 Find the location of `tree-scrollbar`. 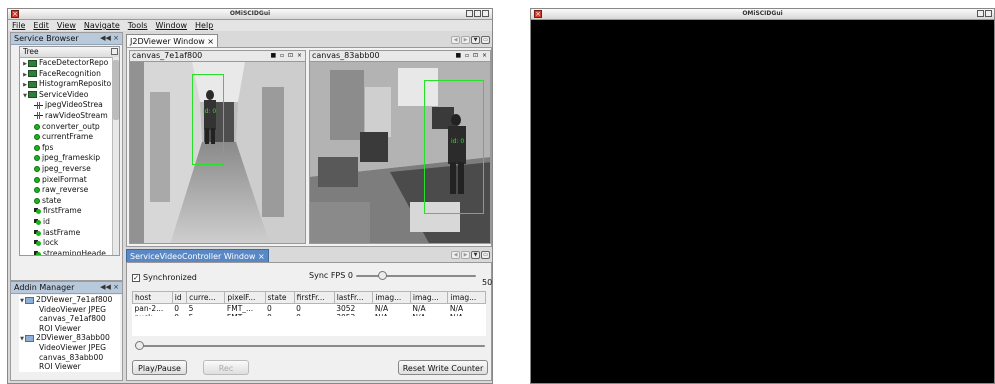

tree-scrollbar is located at coordinates (115, 156).